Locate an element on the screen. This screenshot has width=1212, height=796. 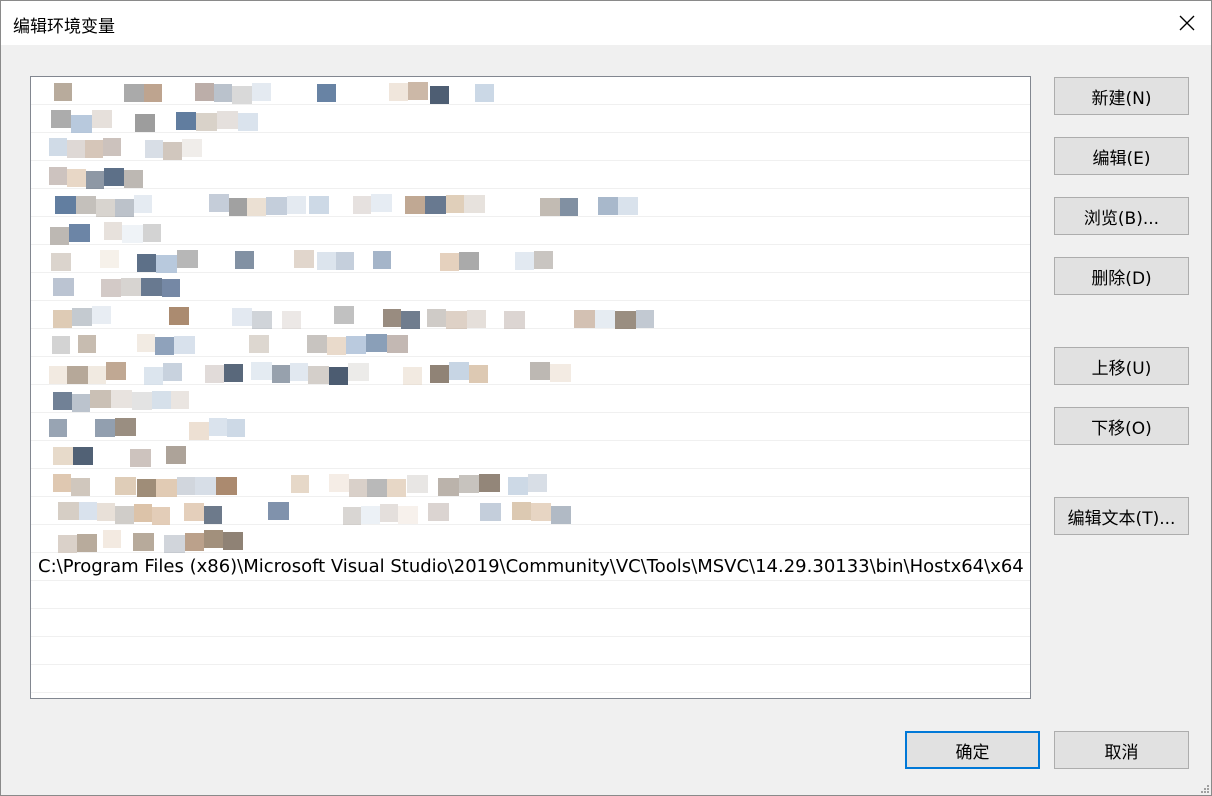
close-button is located at coordinates (1187, 23).